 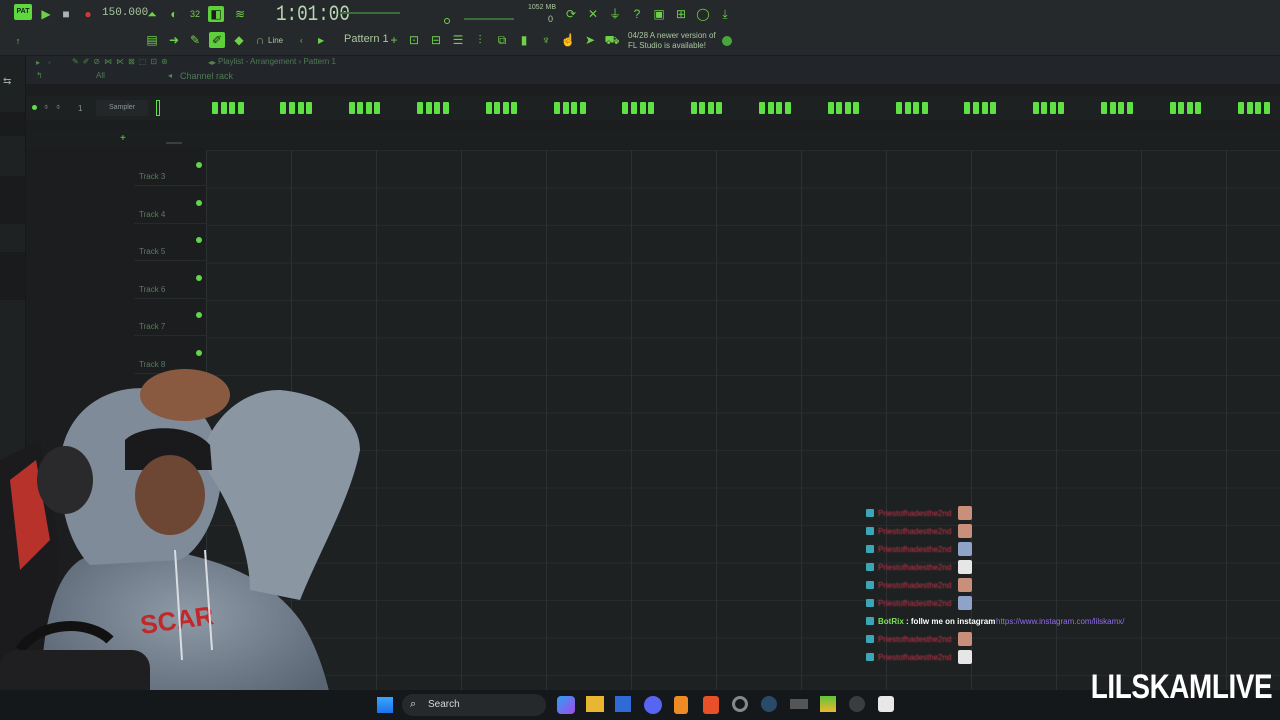 What do you see at coordinates (474, 705) in the screenshot?
I see `taskbar-search-box: ⌕ Search` at bounding box center [474, 705].